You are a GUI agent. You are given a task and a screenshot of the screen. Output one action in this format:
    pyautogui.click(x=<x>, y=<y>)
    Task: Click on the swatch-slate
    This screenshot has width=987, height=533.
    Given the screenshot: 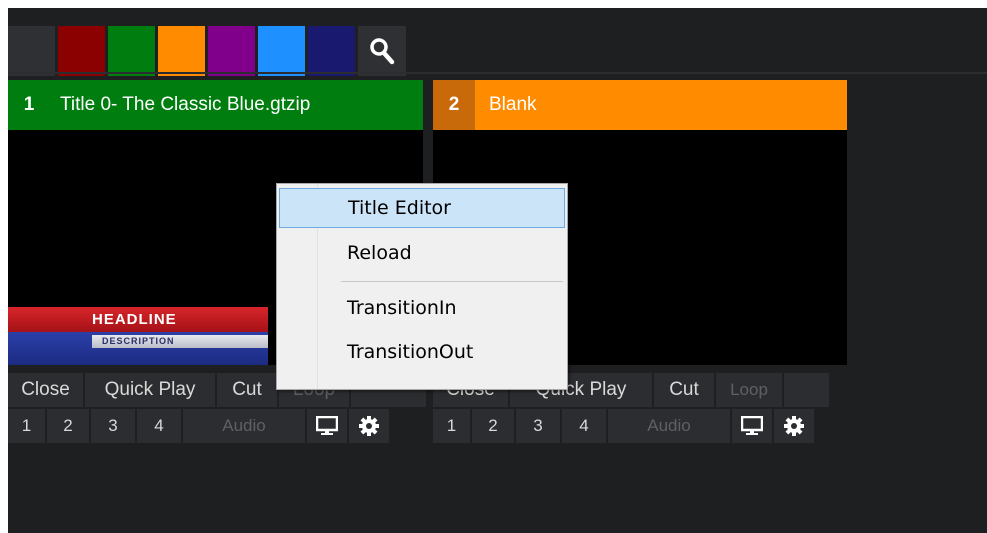 What is the action you would take?
    pyautogui.click(x=31, y=51)
    